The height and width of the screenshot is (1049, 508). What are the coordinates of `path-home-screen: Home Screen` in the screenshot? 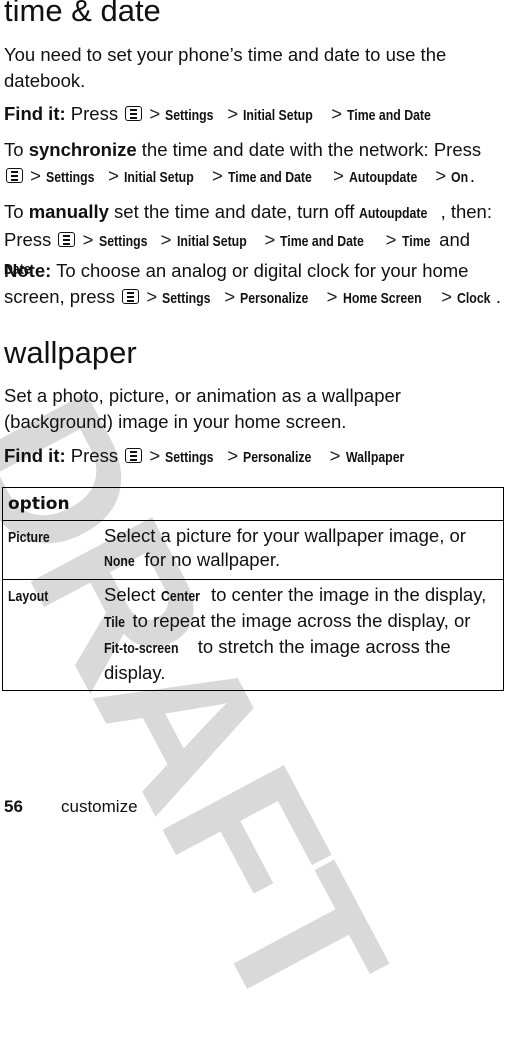 It's located at (382, 298).